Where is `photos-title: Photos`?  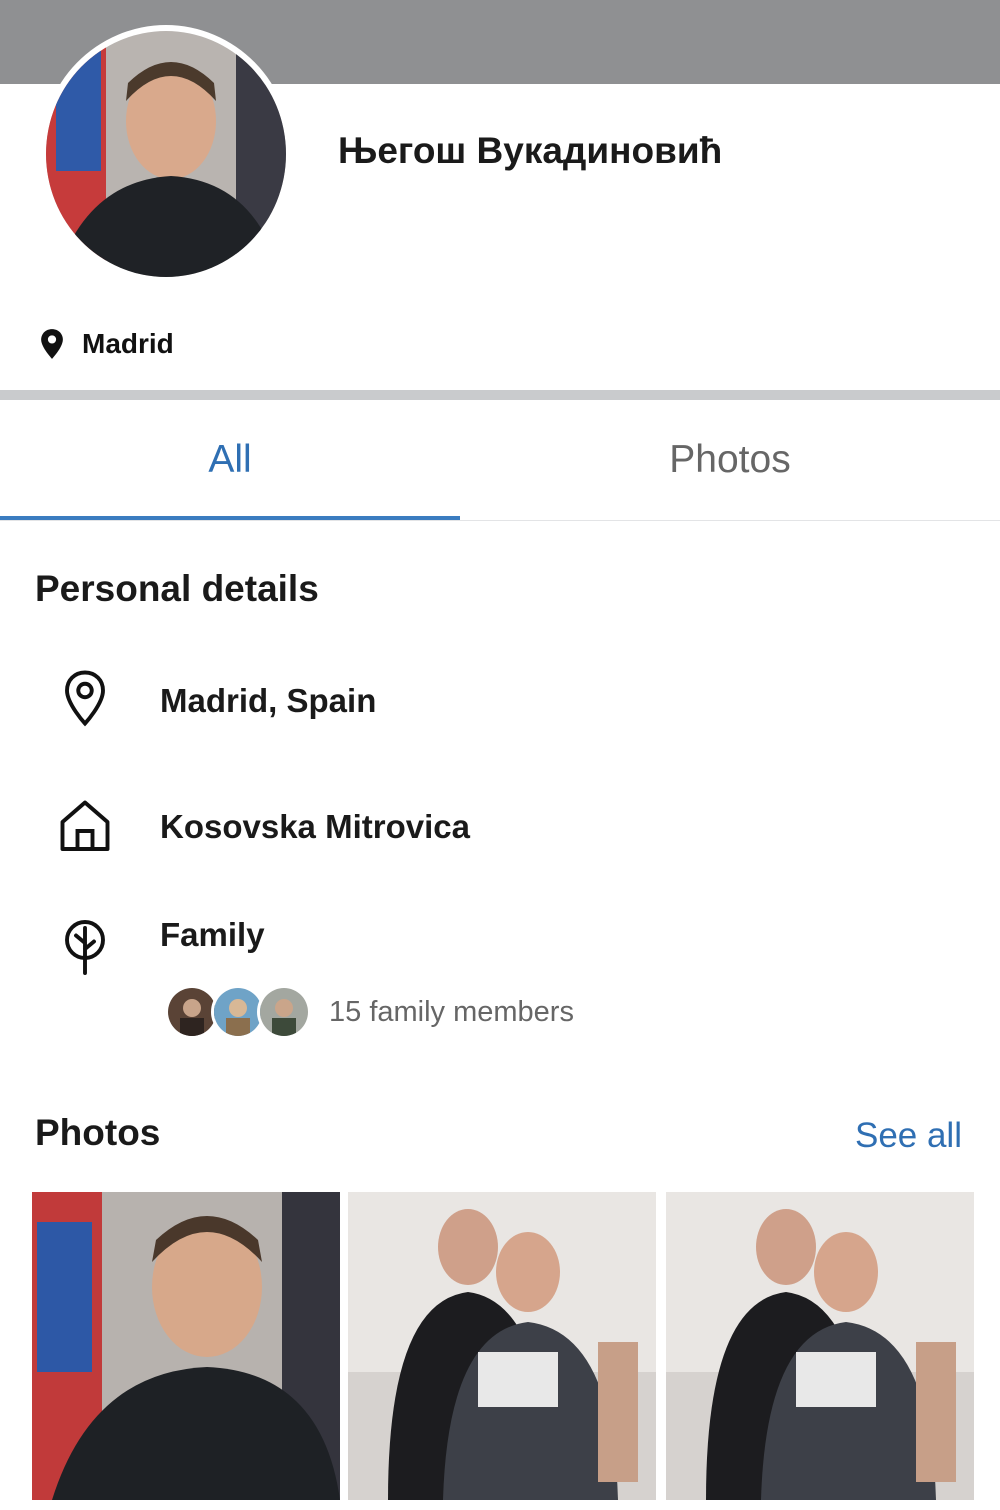 photos-title: Photos is located at coordinates (98, 1132).